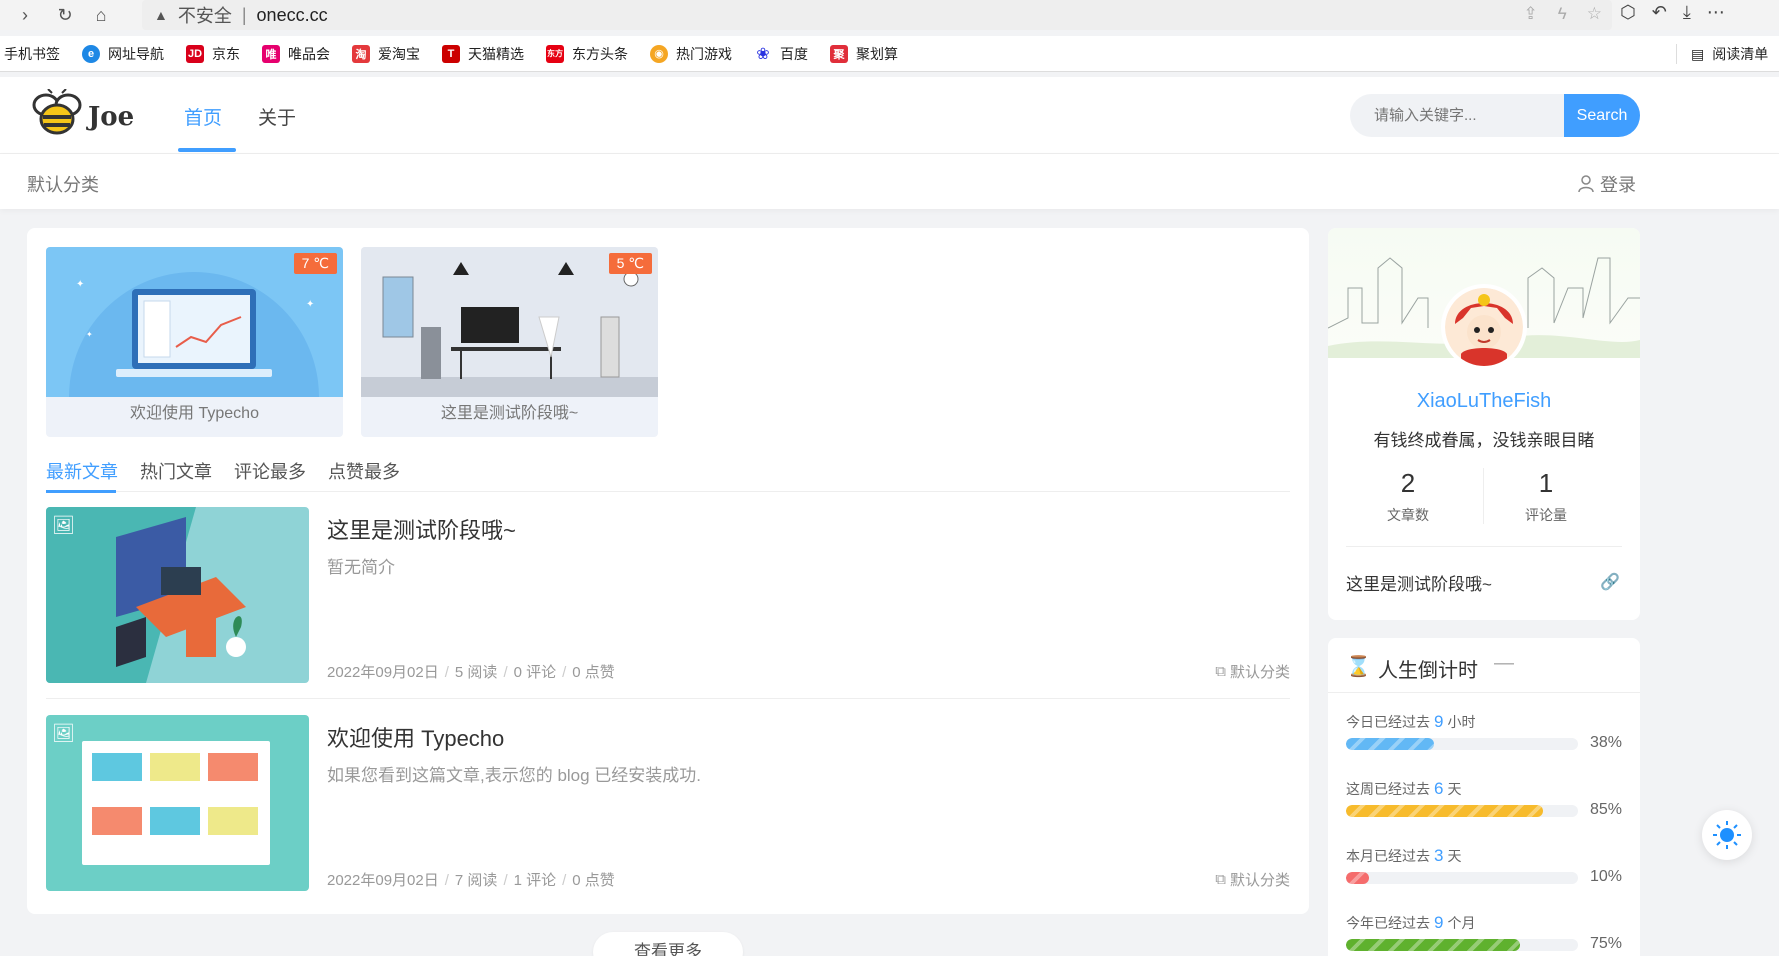 Image resolution: width=1779 pixels, height=956 pixels. I want to click on bookmark-baidu: ❀ 百度, so click(781, 54).